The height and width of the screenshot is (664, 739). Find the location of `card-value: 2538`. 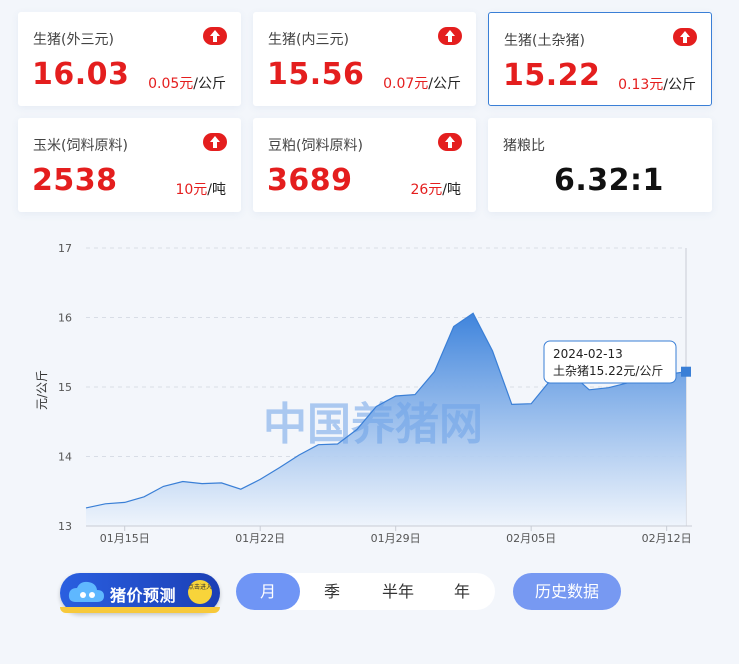

card-value: 2538 is located at coordinates (75, 180).